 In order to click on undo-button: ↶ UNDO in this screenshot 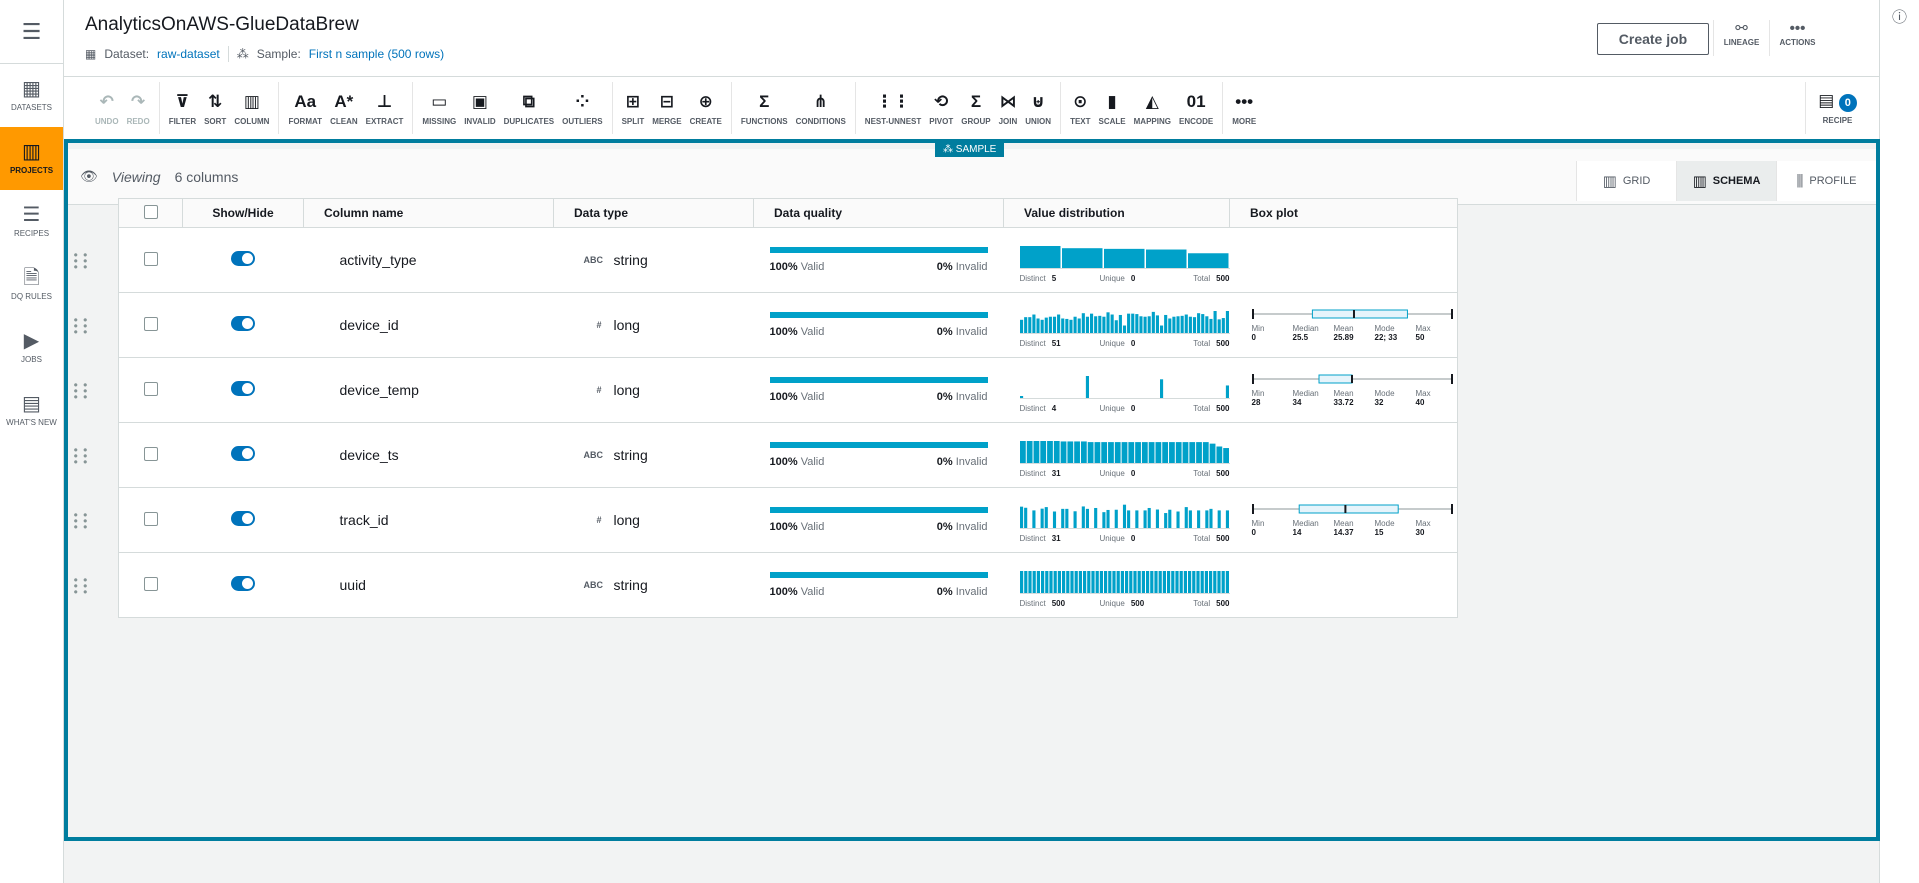, I will do `click(107, 108)`.